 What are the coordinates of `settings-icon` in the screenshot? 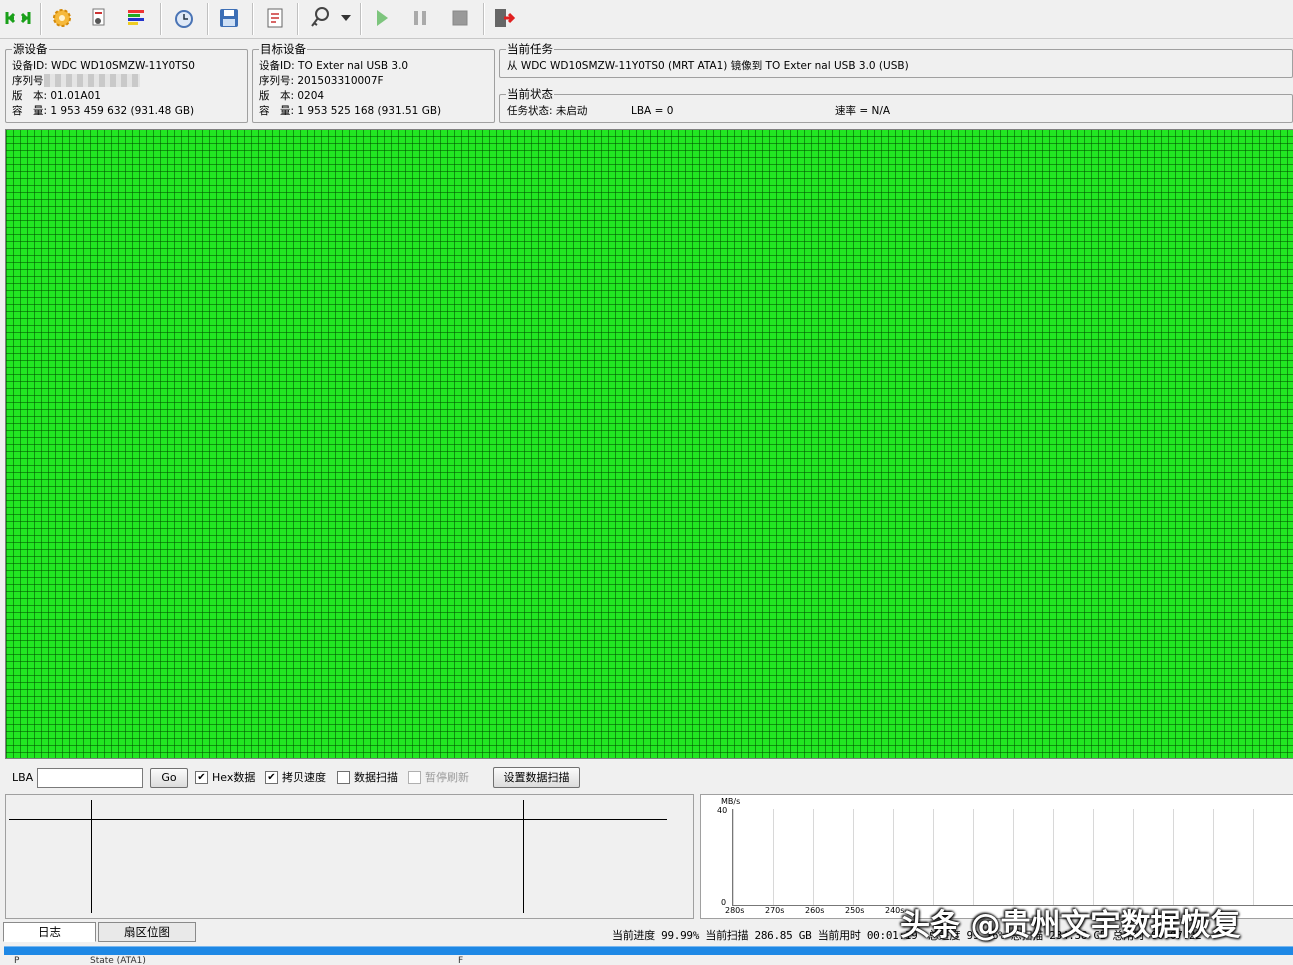 It's located at (62, 18).